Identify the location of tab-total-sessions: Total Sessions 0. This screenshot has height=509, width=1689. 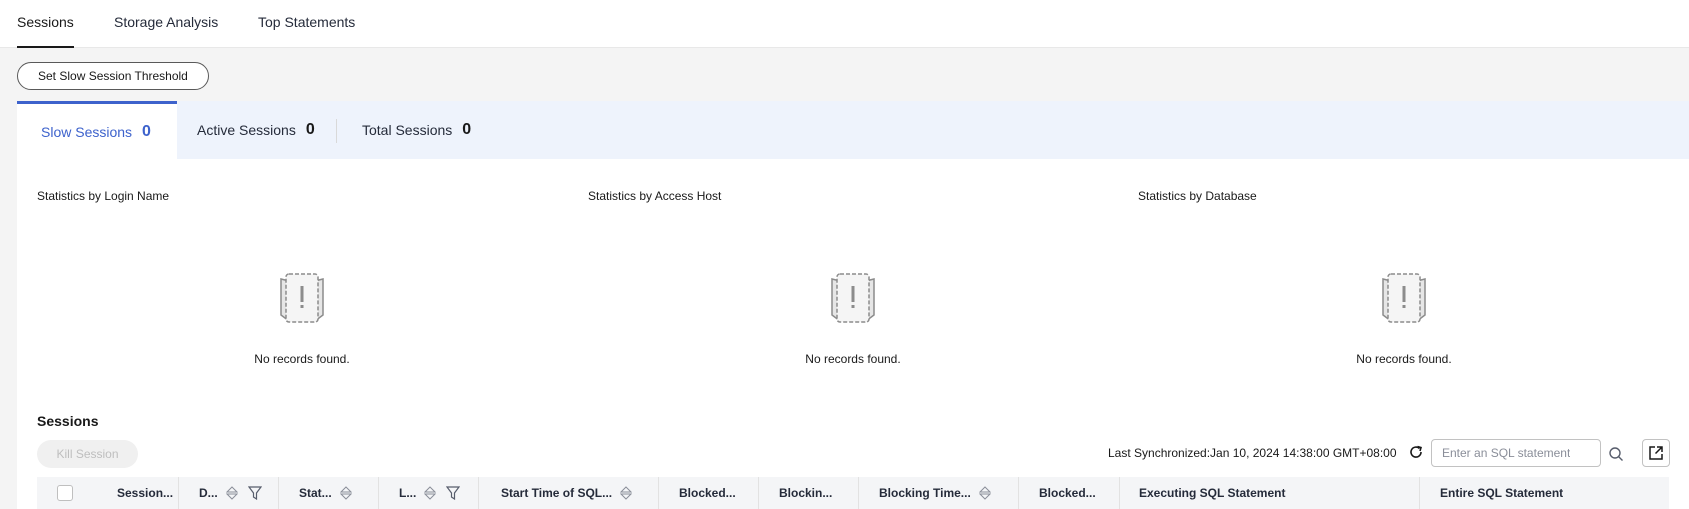
(427, 130).